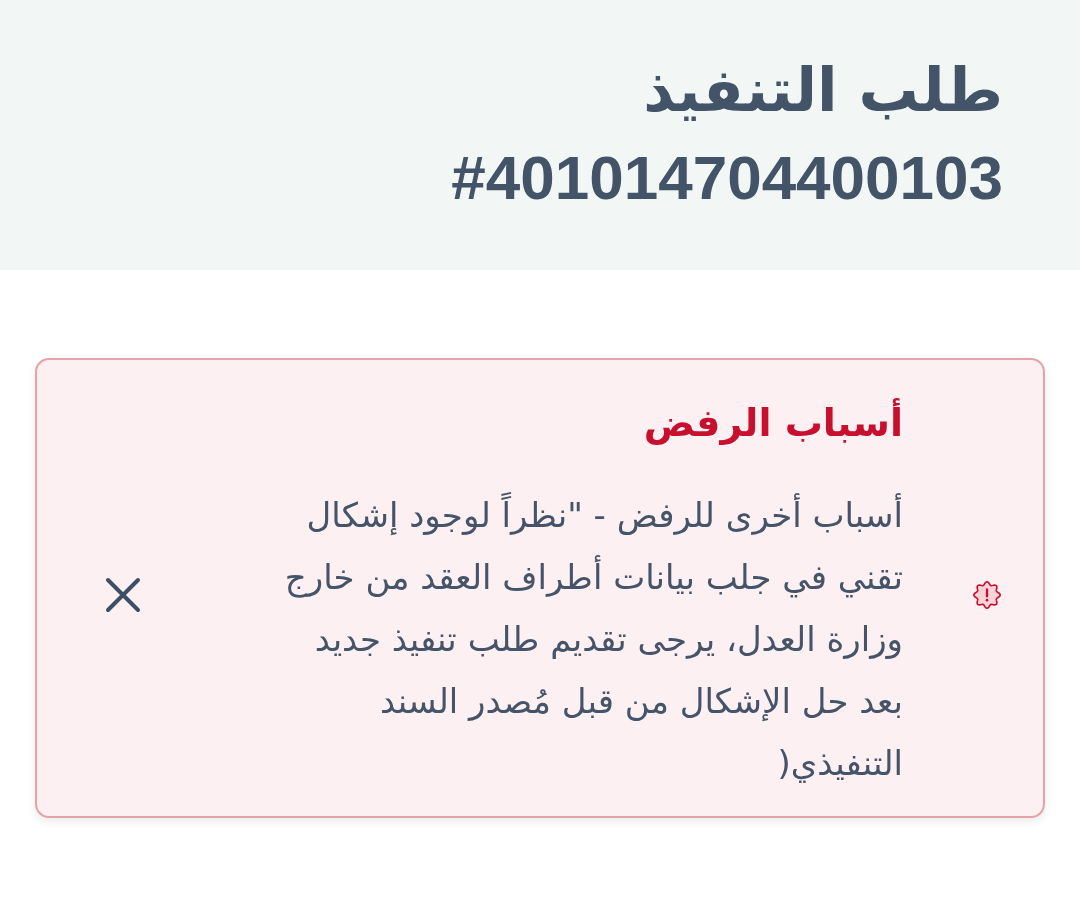 This screenshot has width=1080, height=905. Describe the element at coordinates (987, 595) in the screenshot. I see `alert-badge-icon` at that location.